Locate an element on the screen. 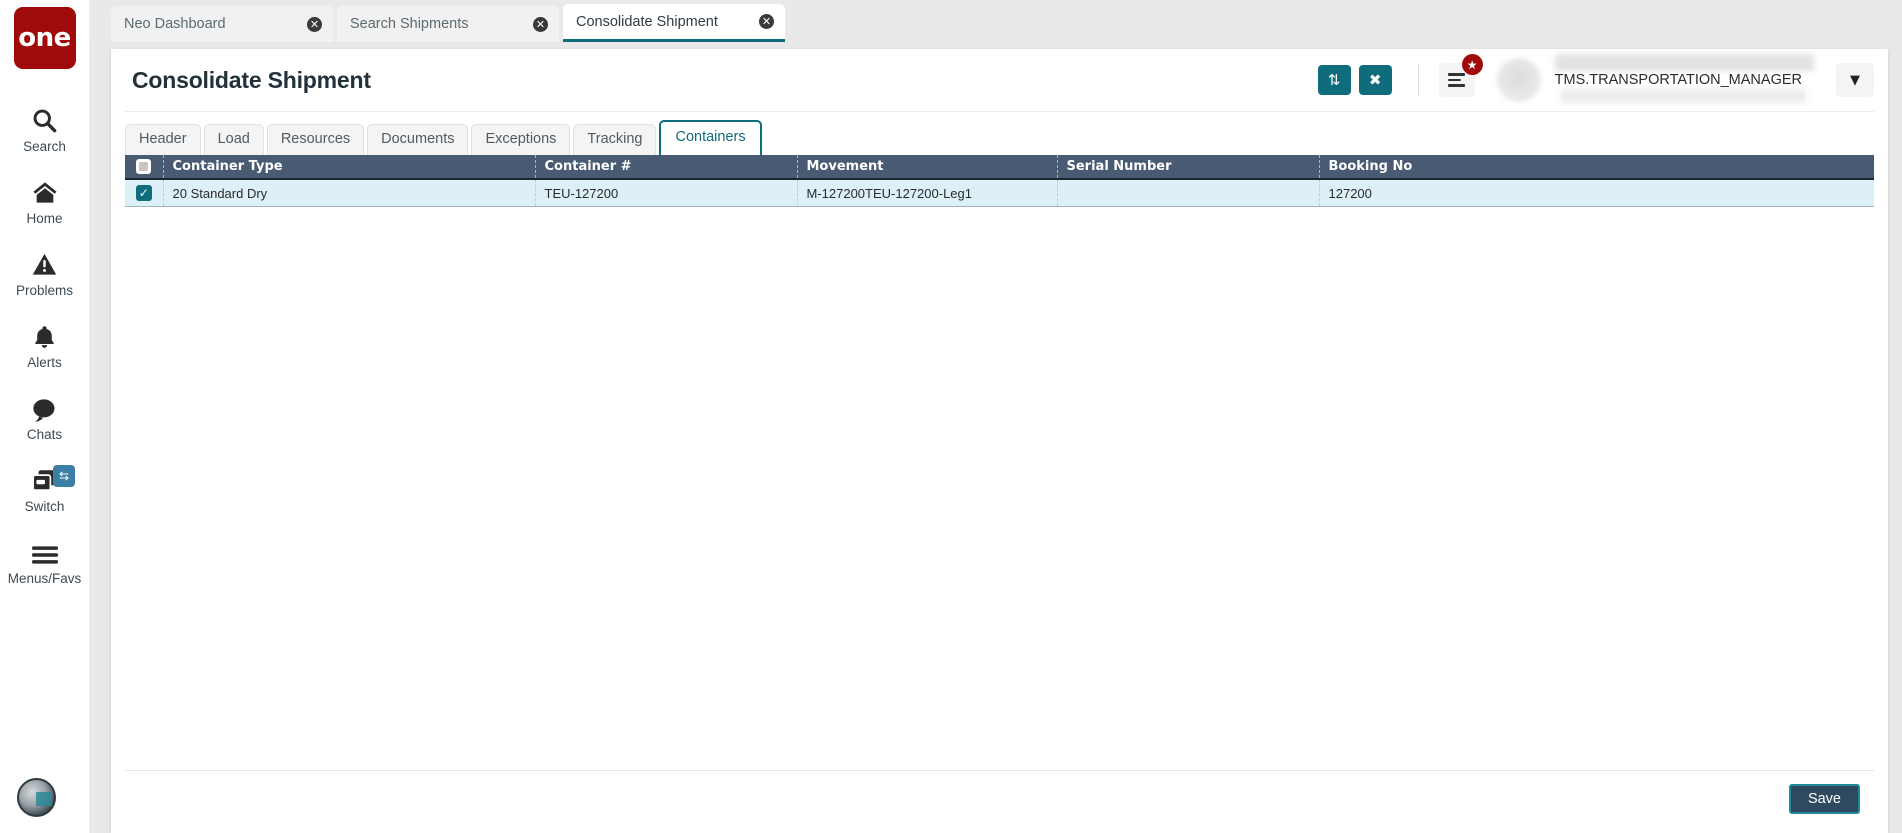 The width and height of the screenshot is (1902, 833). close-x-icon: ✖ is located at coordinates (1375, 80).